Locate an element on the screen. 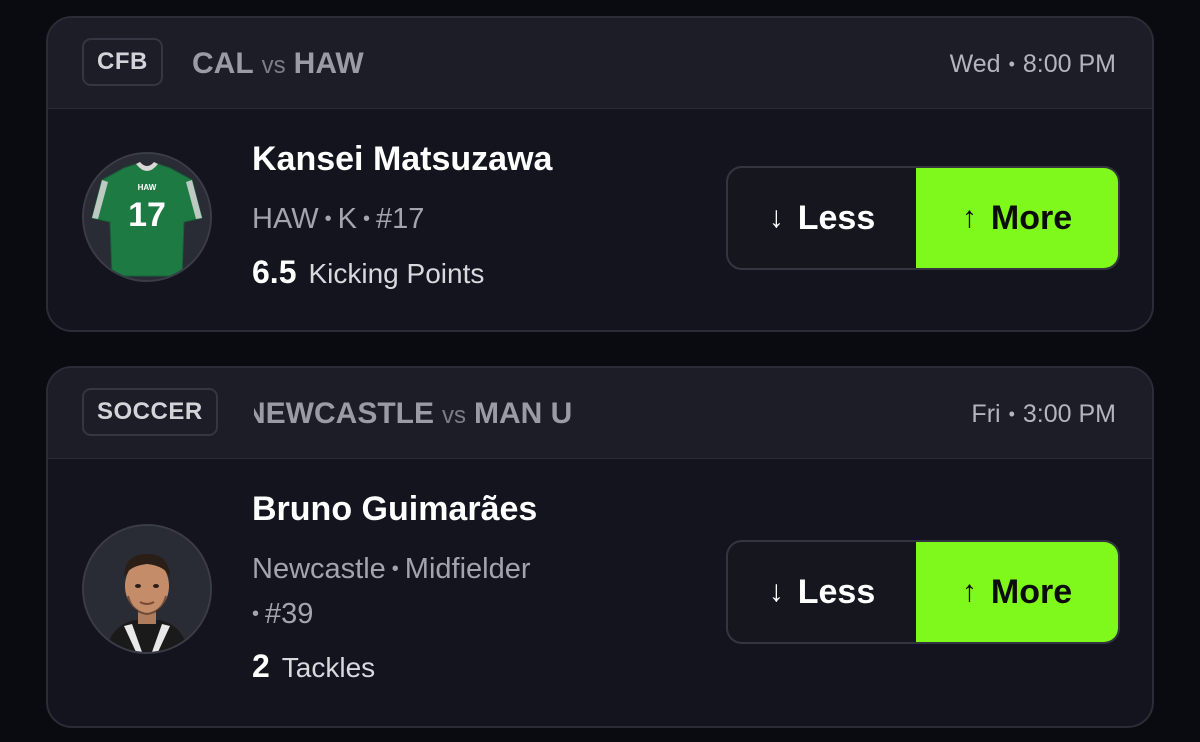 Image resolution: width=1200 pixels, height=742 pixels. player-name: Bruno Guimarães is located at coordinates (394, 509).